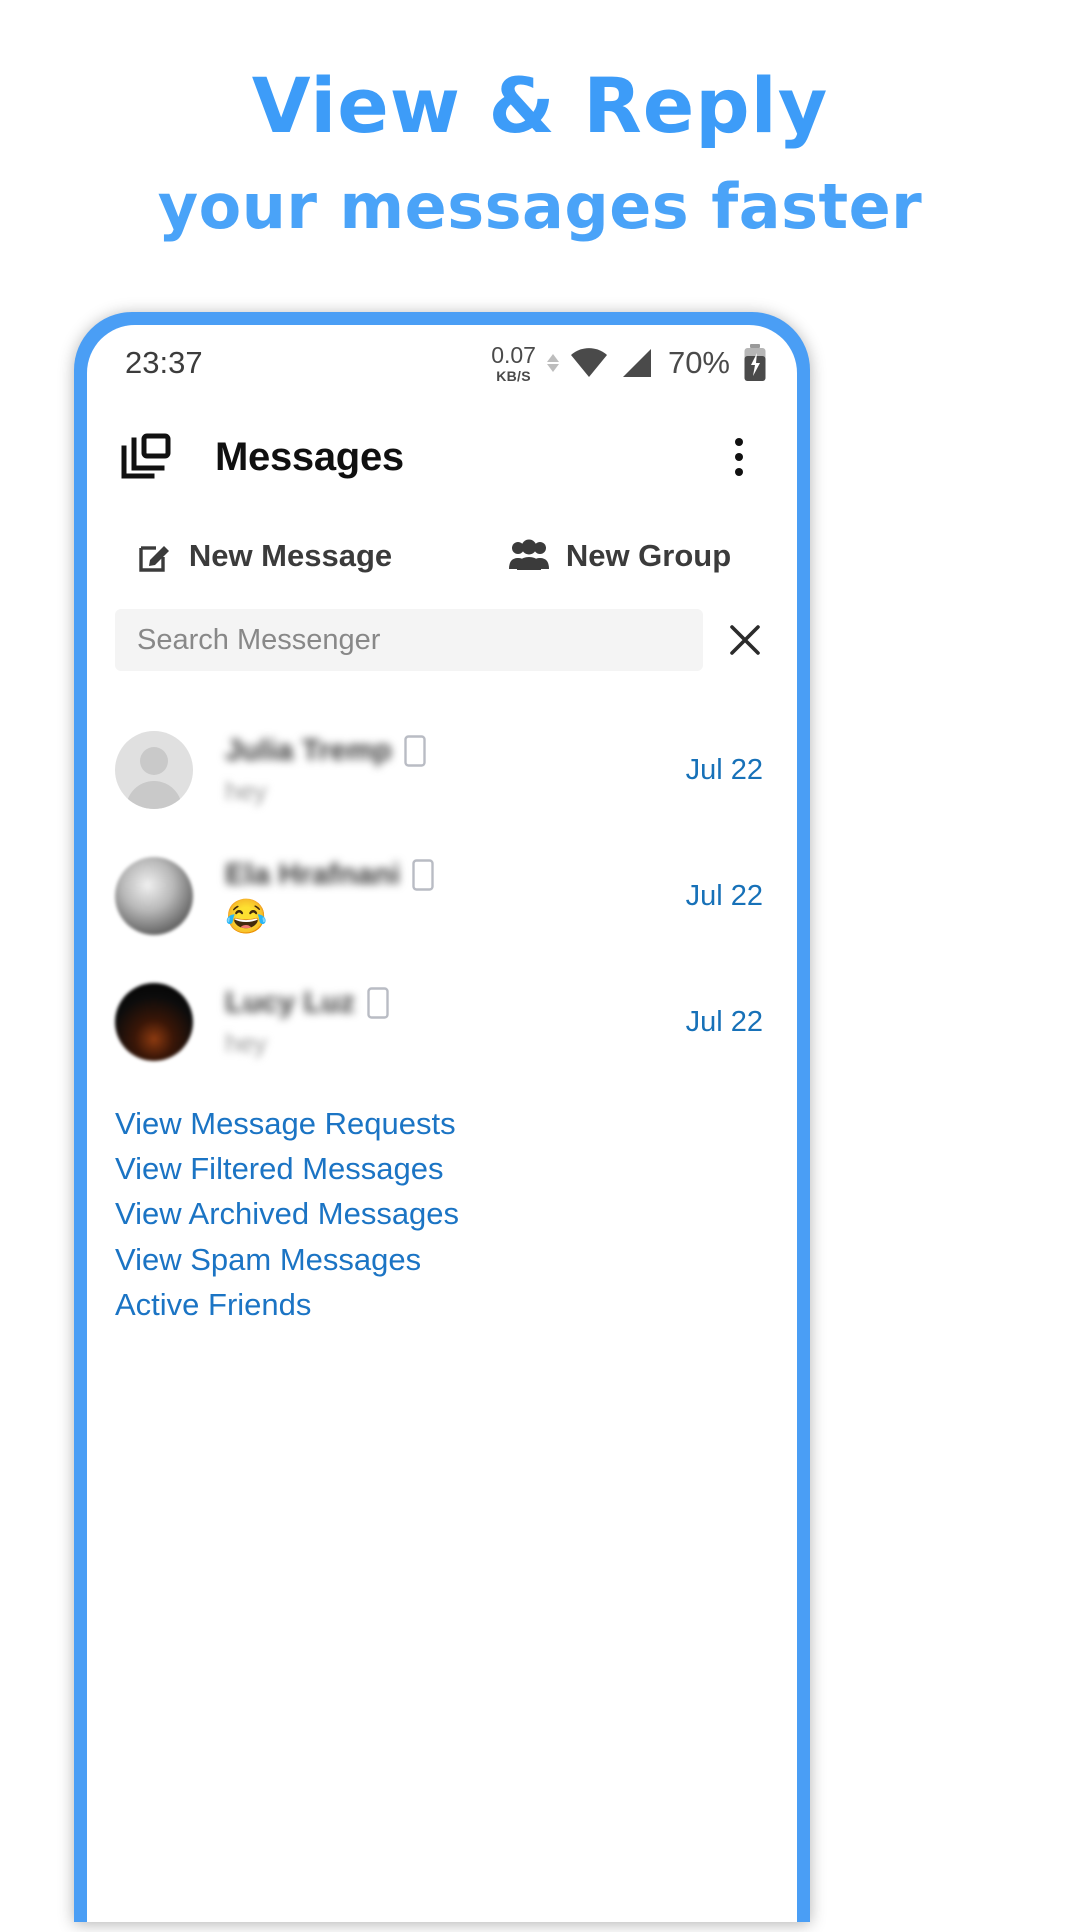 The height and width of the screenshot is (1932, 1080). I want to click on link-view-archived-messages: View Archived Messages, so click(456, 1213).